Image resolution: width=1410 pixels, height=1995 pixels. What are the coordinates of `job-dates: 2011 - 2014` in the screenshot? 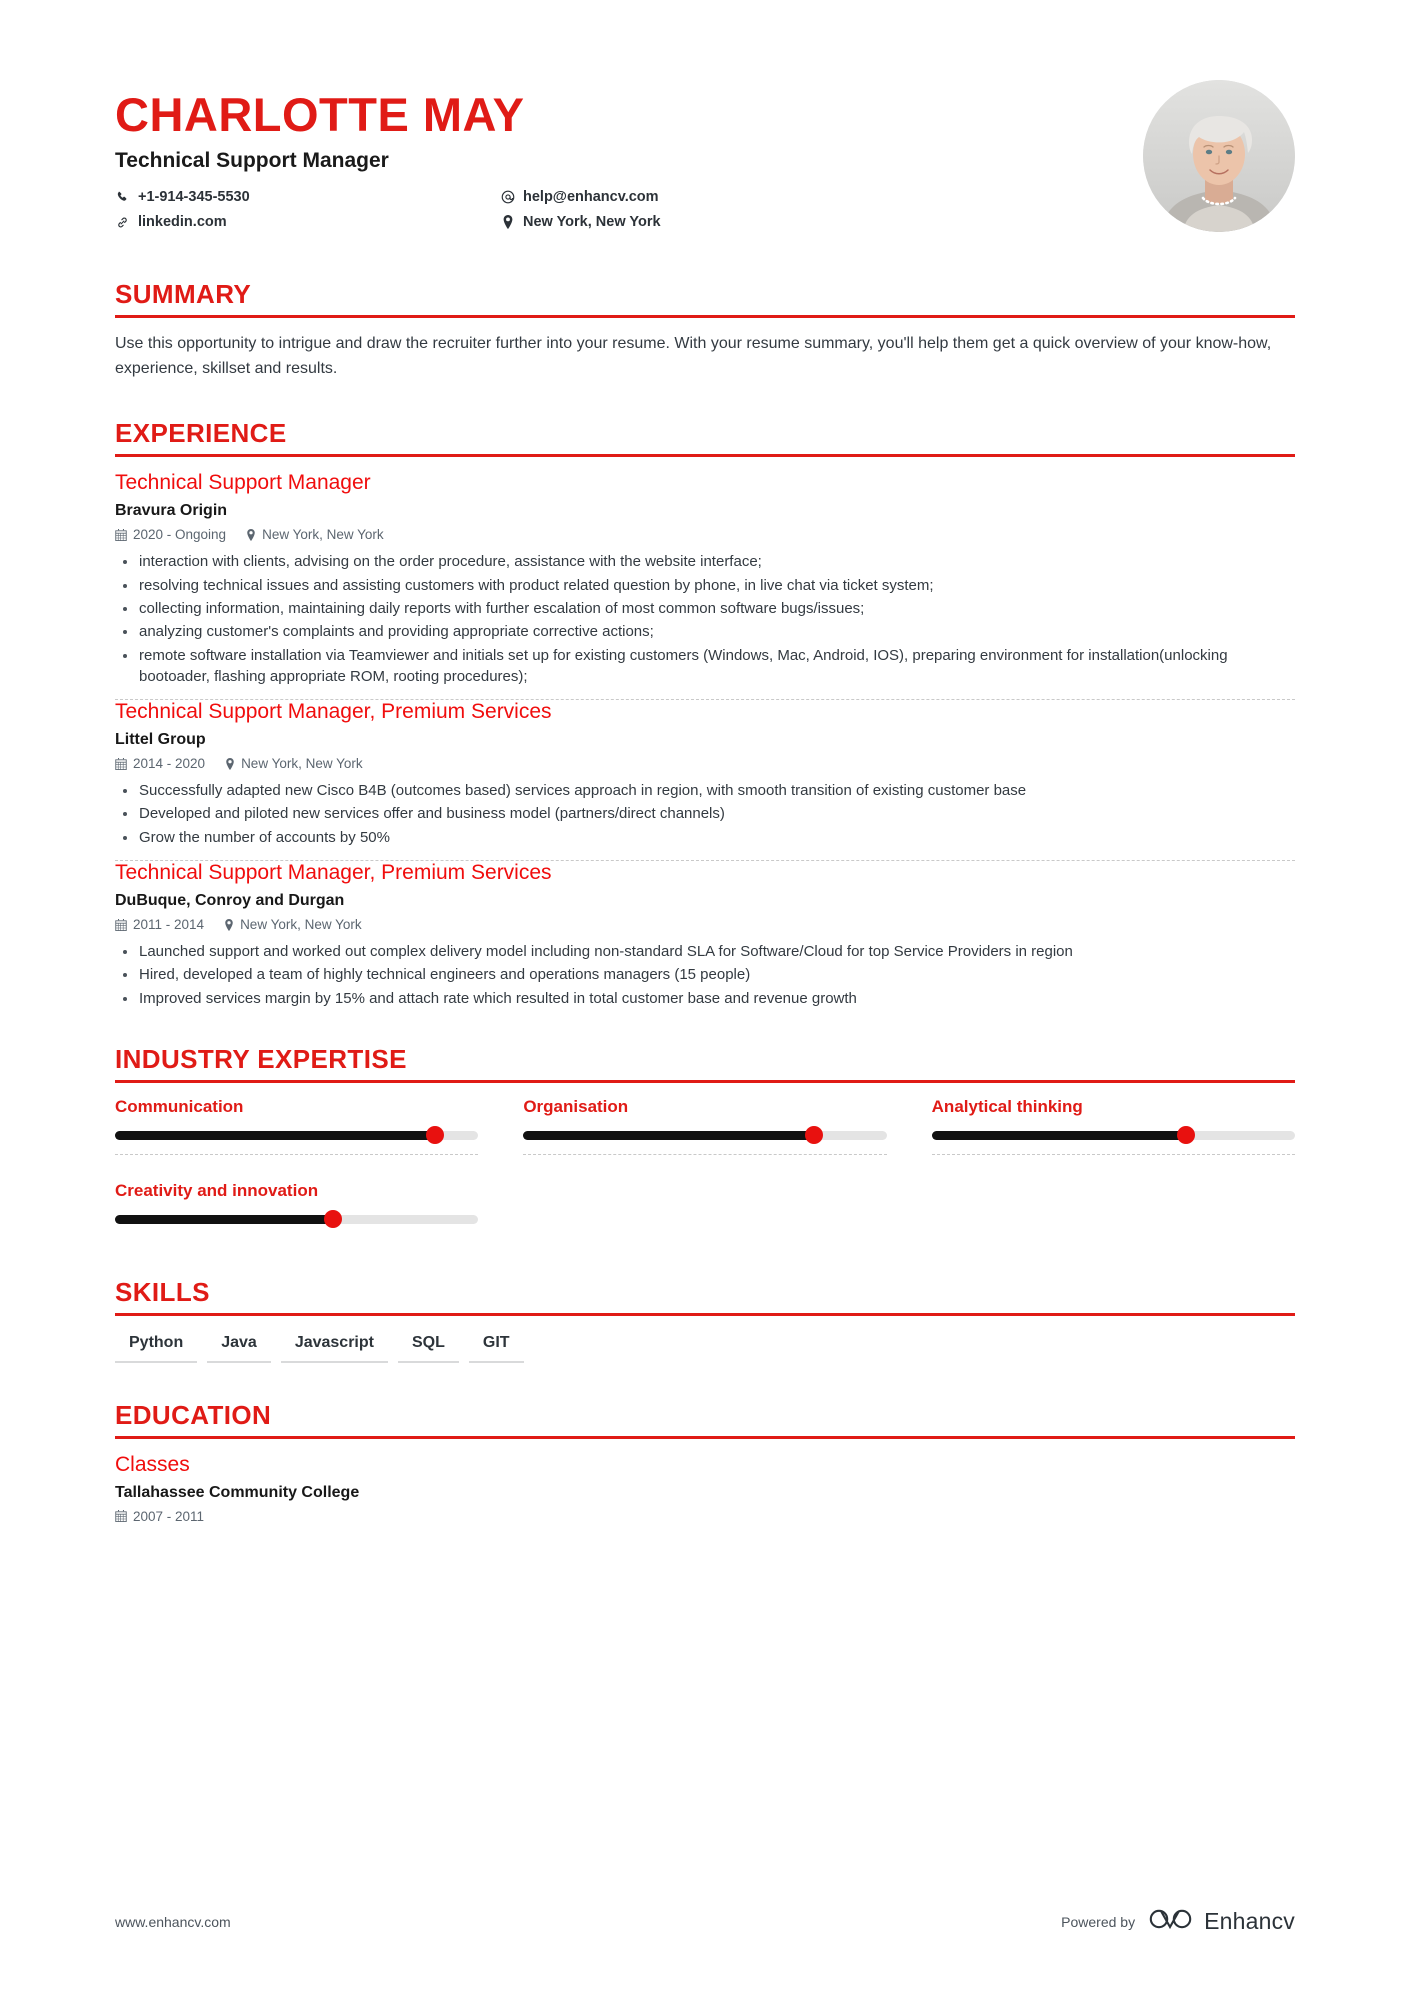 It's located at (159, 924).